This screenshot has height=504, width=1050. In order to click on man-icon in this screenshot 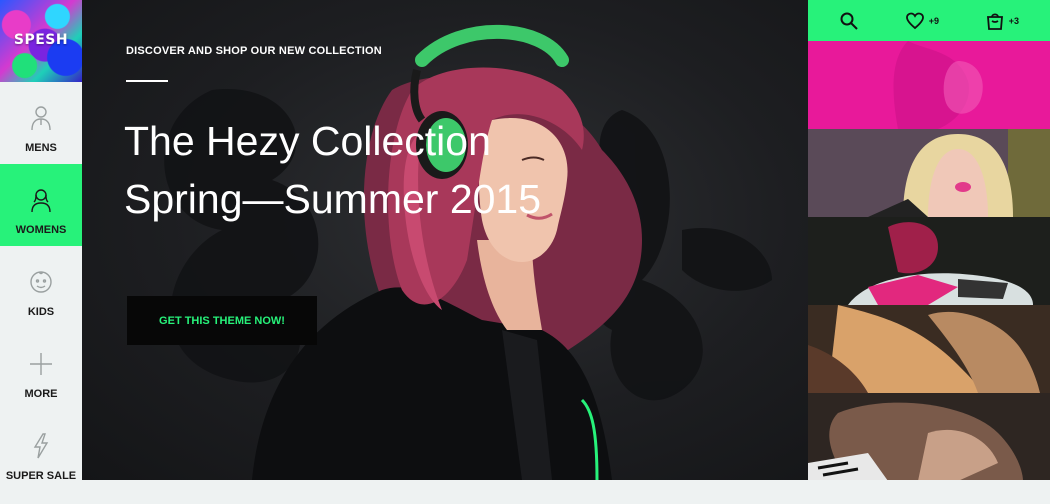, I will do `click(41, 118)`.